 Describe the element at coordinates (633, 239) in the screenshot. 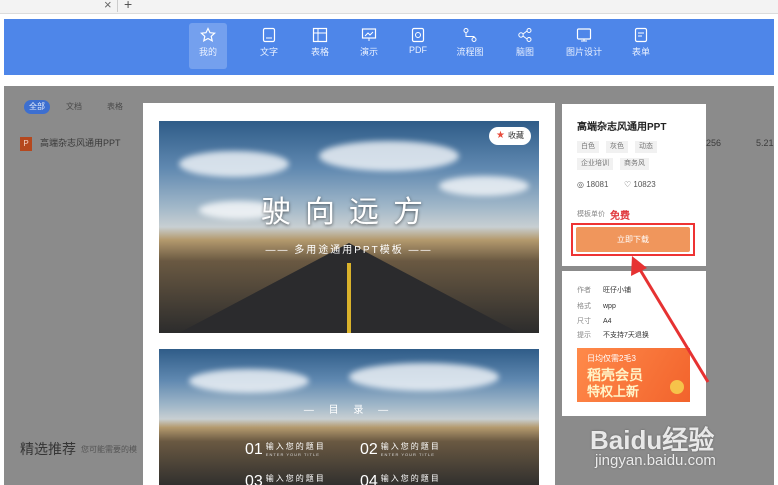

I see `download-button: 立即下载` at that location.